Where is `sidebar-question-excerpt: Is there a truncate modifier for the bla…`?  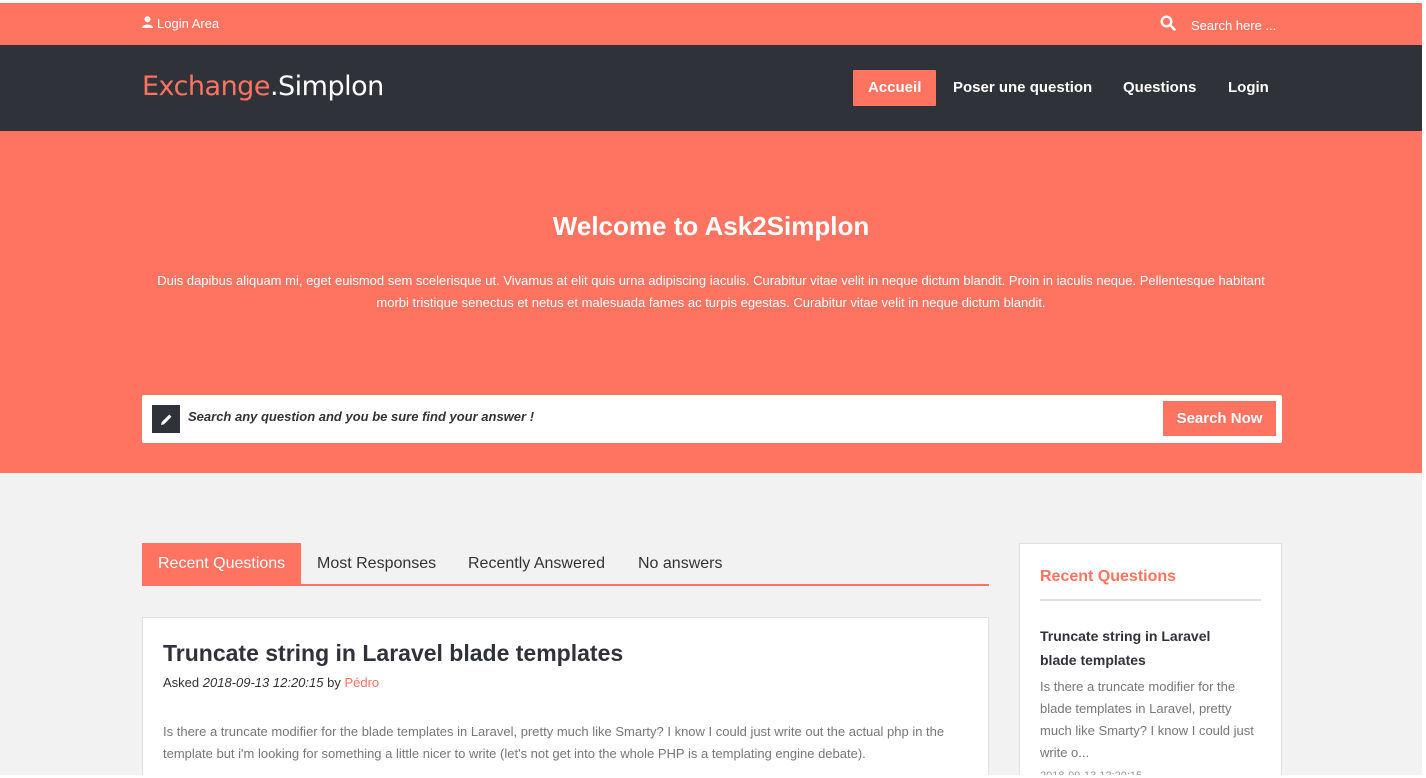
sidebar-question-excerpt: Is there a truncate modifier for the bla… is located at coordinates (1147, 719).